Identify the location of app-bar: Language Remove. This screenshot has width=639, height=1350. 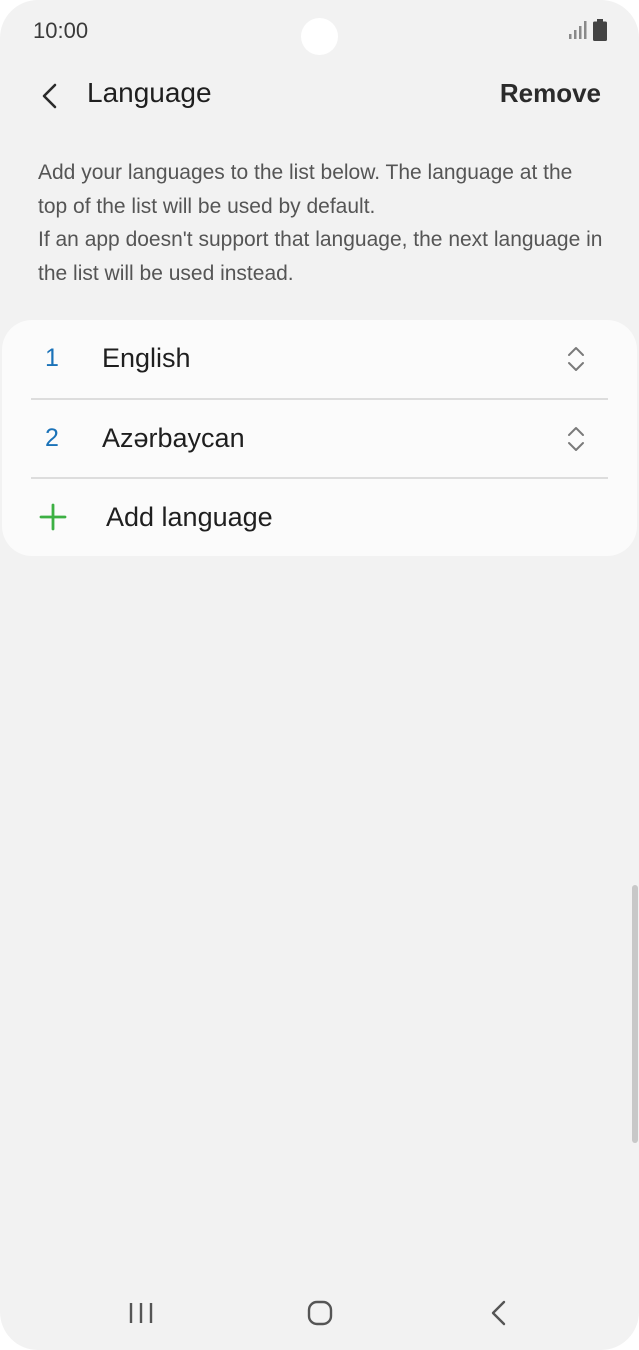
(319, 97).